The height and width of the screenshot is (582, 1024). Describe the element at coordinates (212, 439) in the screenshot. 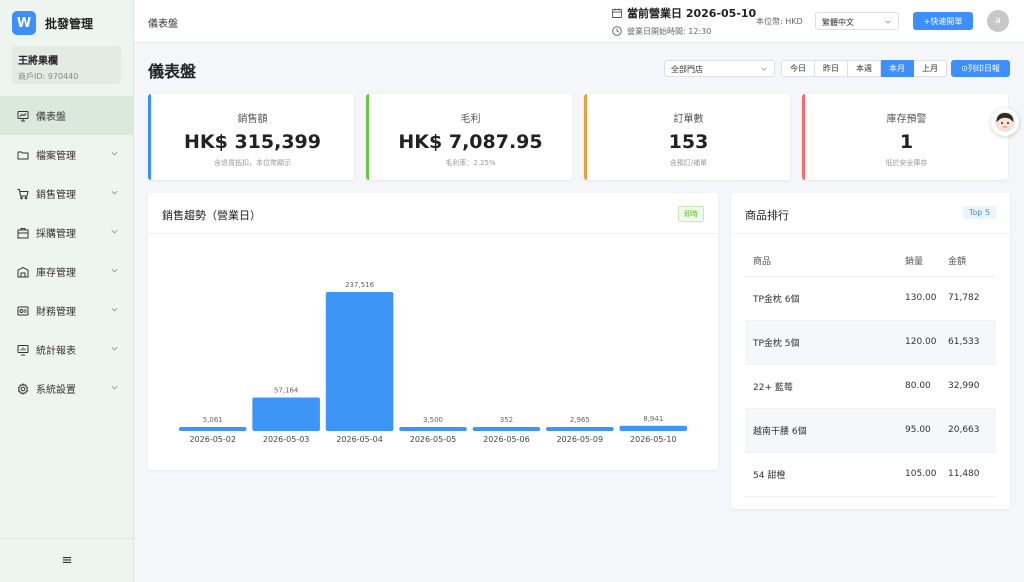

I see `chart-x-tick-label: 2026-05-02` at that location.